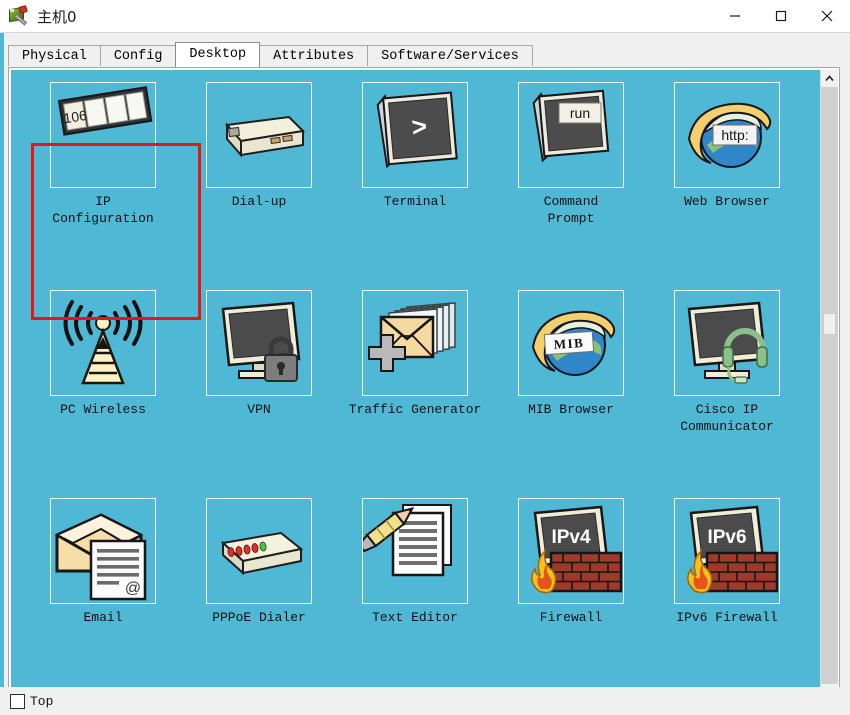 The image size is (850, 715). Describe the element at coordinates (259, 551) in the screenshot. I see `pppoe-dialer-icon` at that location.